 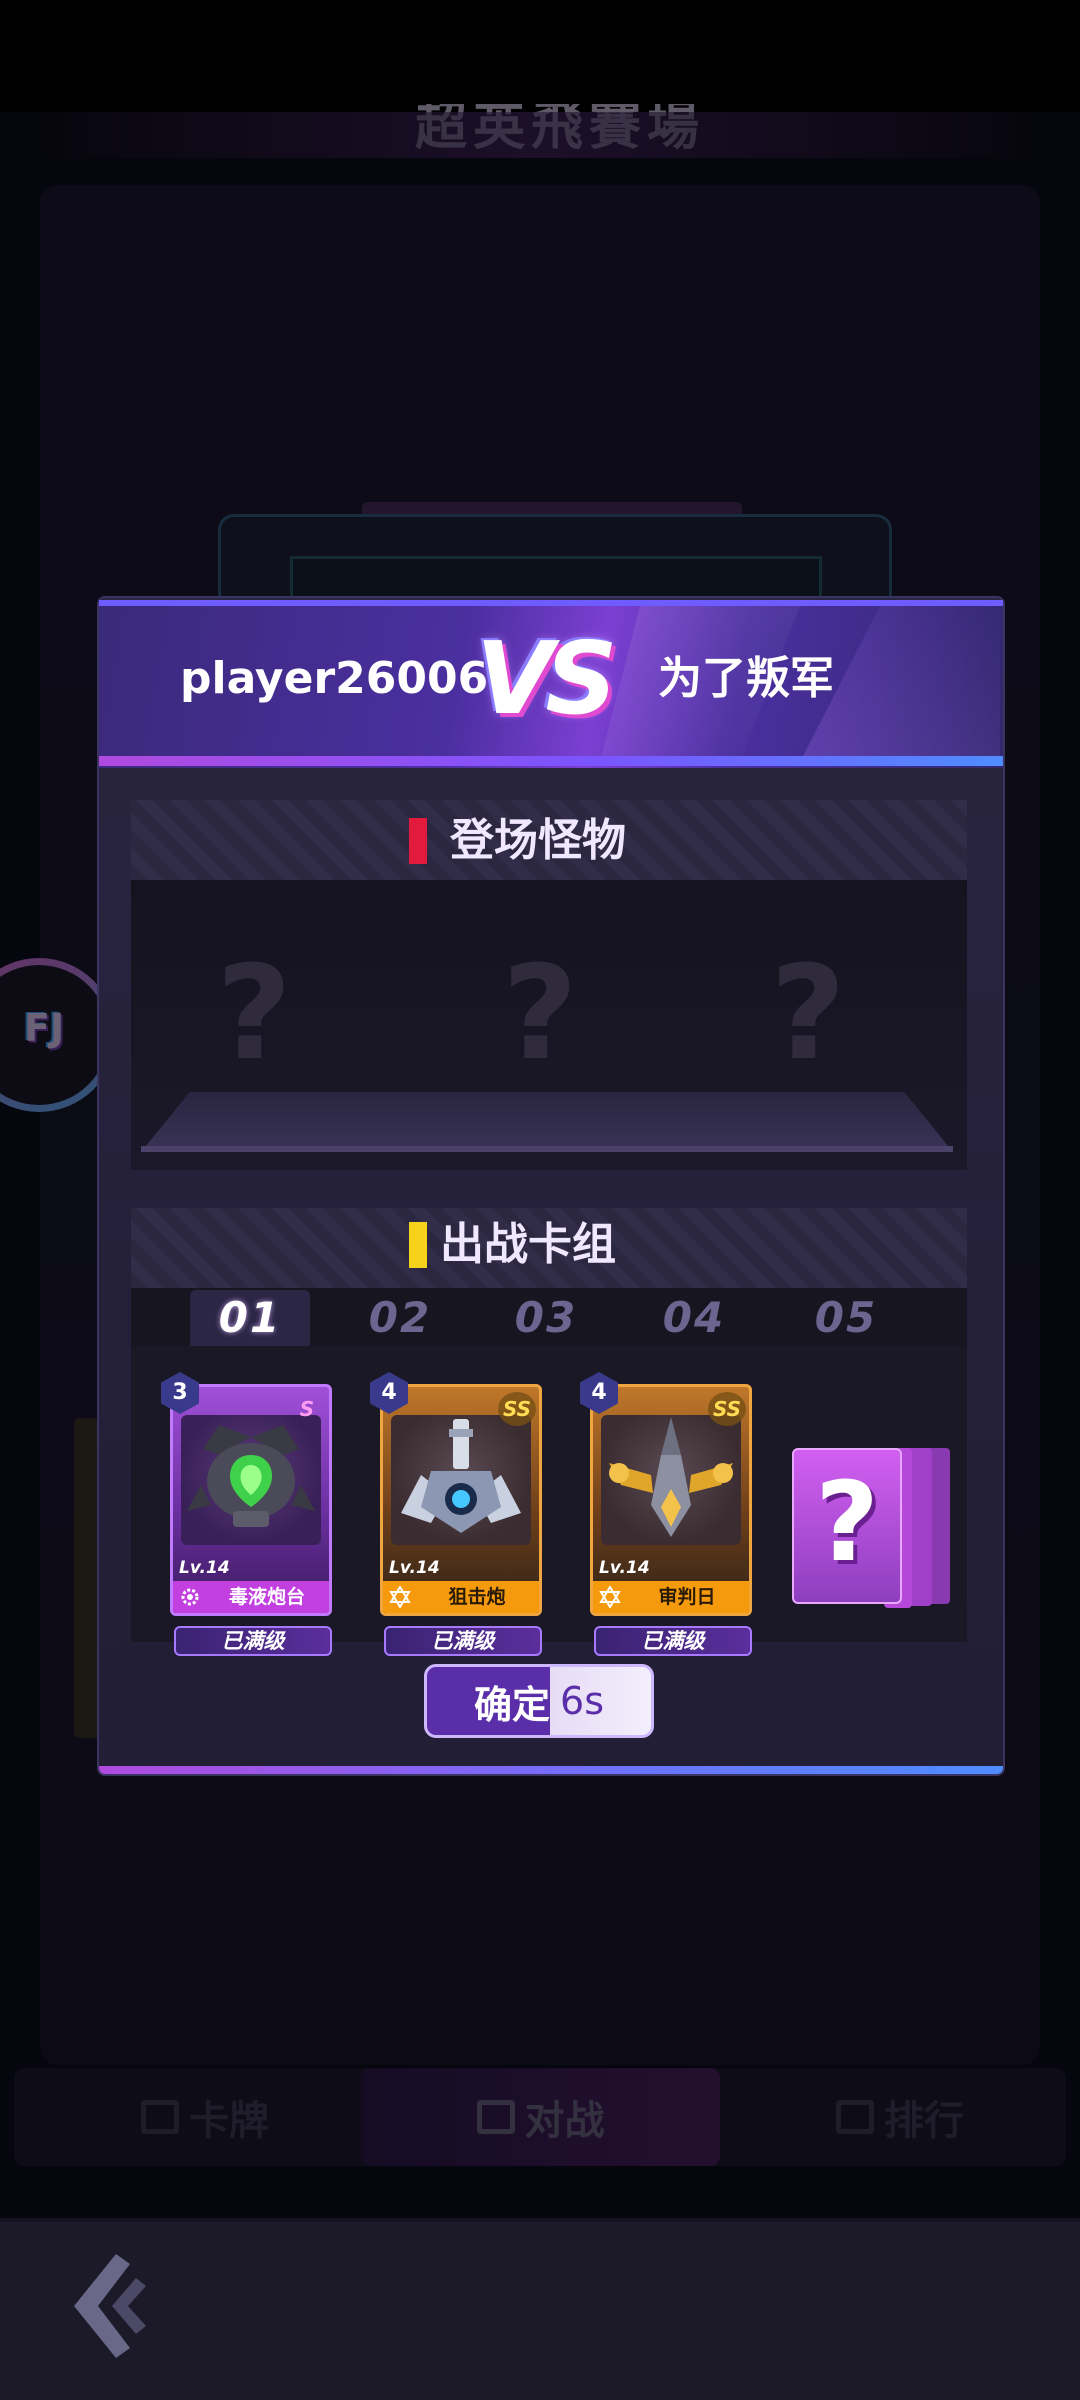 I want to click on player-left-name: player26006, so click(x=334, y=678).